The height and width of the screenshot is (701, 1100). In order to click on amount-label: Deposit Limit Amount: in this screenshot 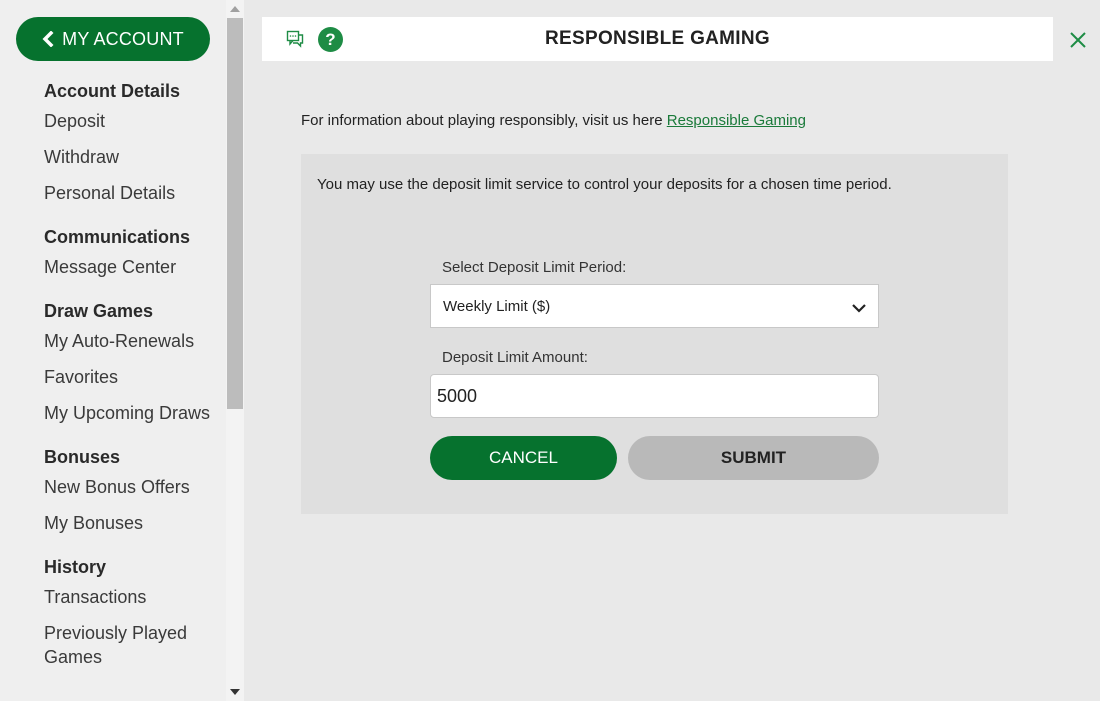, I will do `click(515, 357)`.